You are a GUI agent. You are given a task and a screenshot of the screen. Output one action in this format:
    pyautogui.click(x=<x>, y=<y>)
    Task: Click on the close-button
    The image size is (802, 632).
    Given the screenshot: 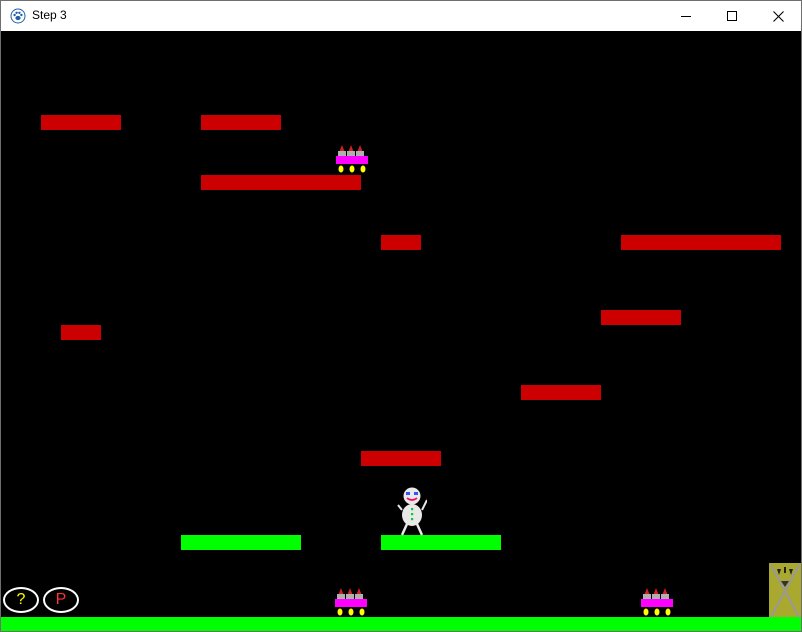 What is the action you would take?
    pyautogui.click(x=778, y=16)
    